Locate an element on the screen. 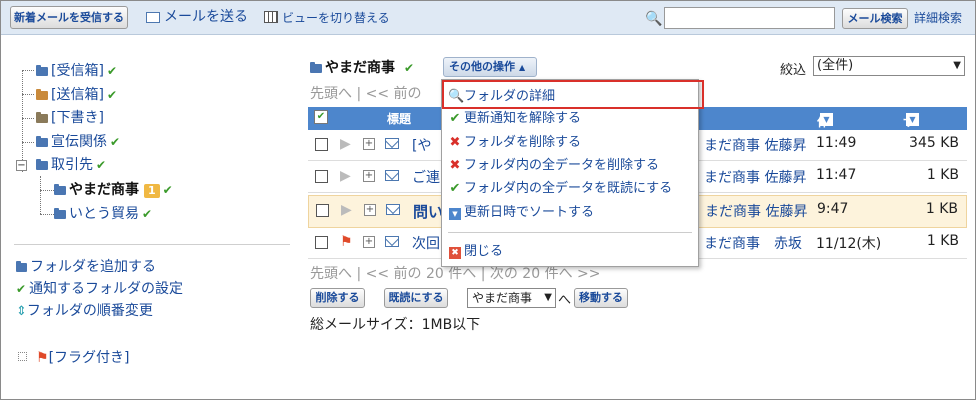  collapse-icon: − is located at coordinates (21, 165).